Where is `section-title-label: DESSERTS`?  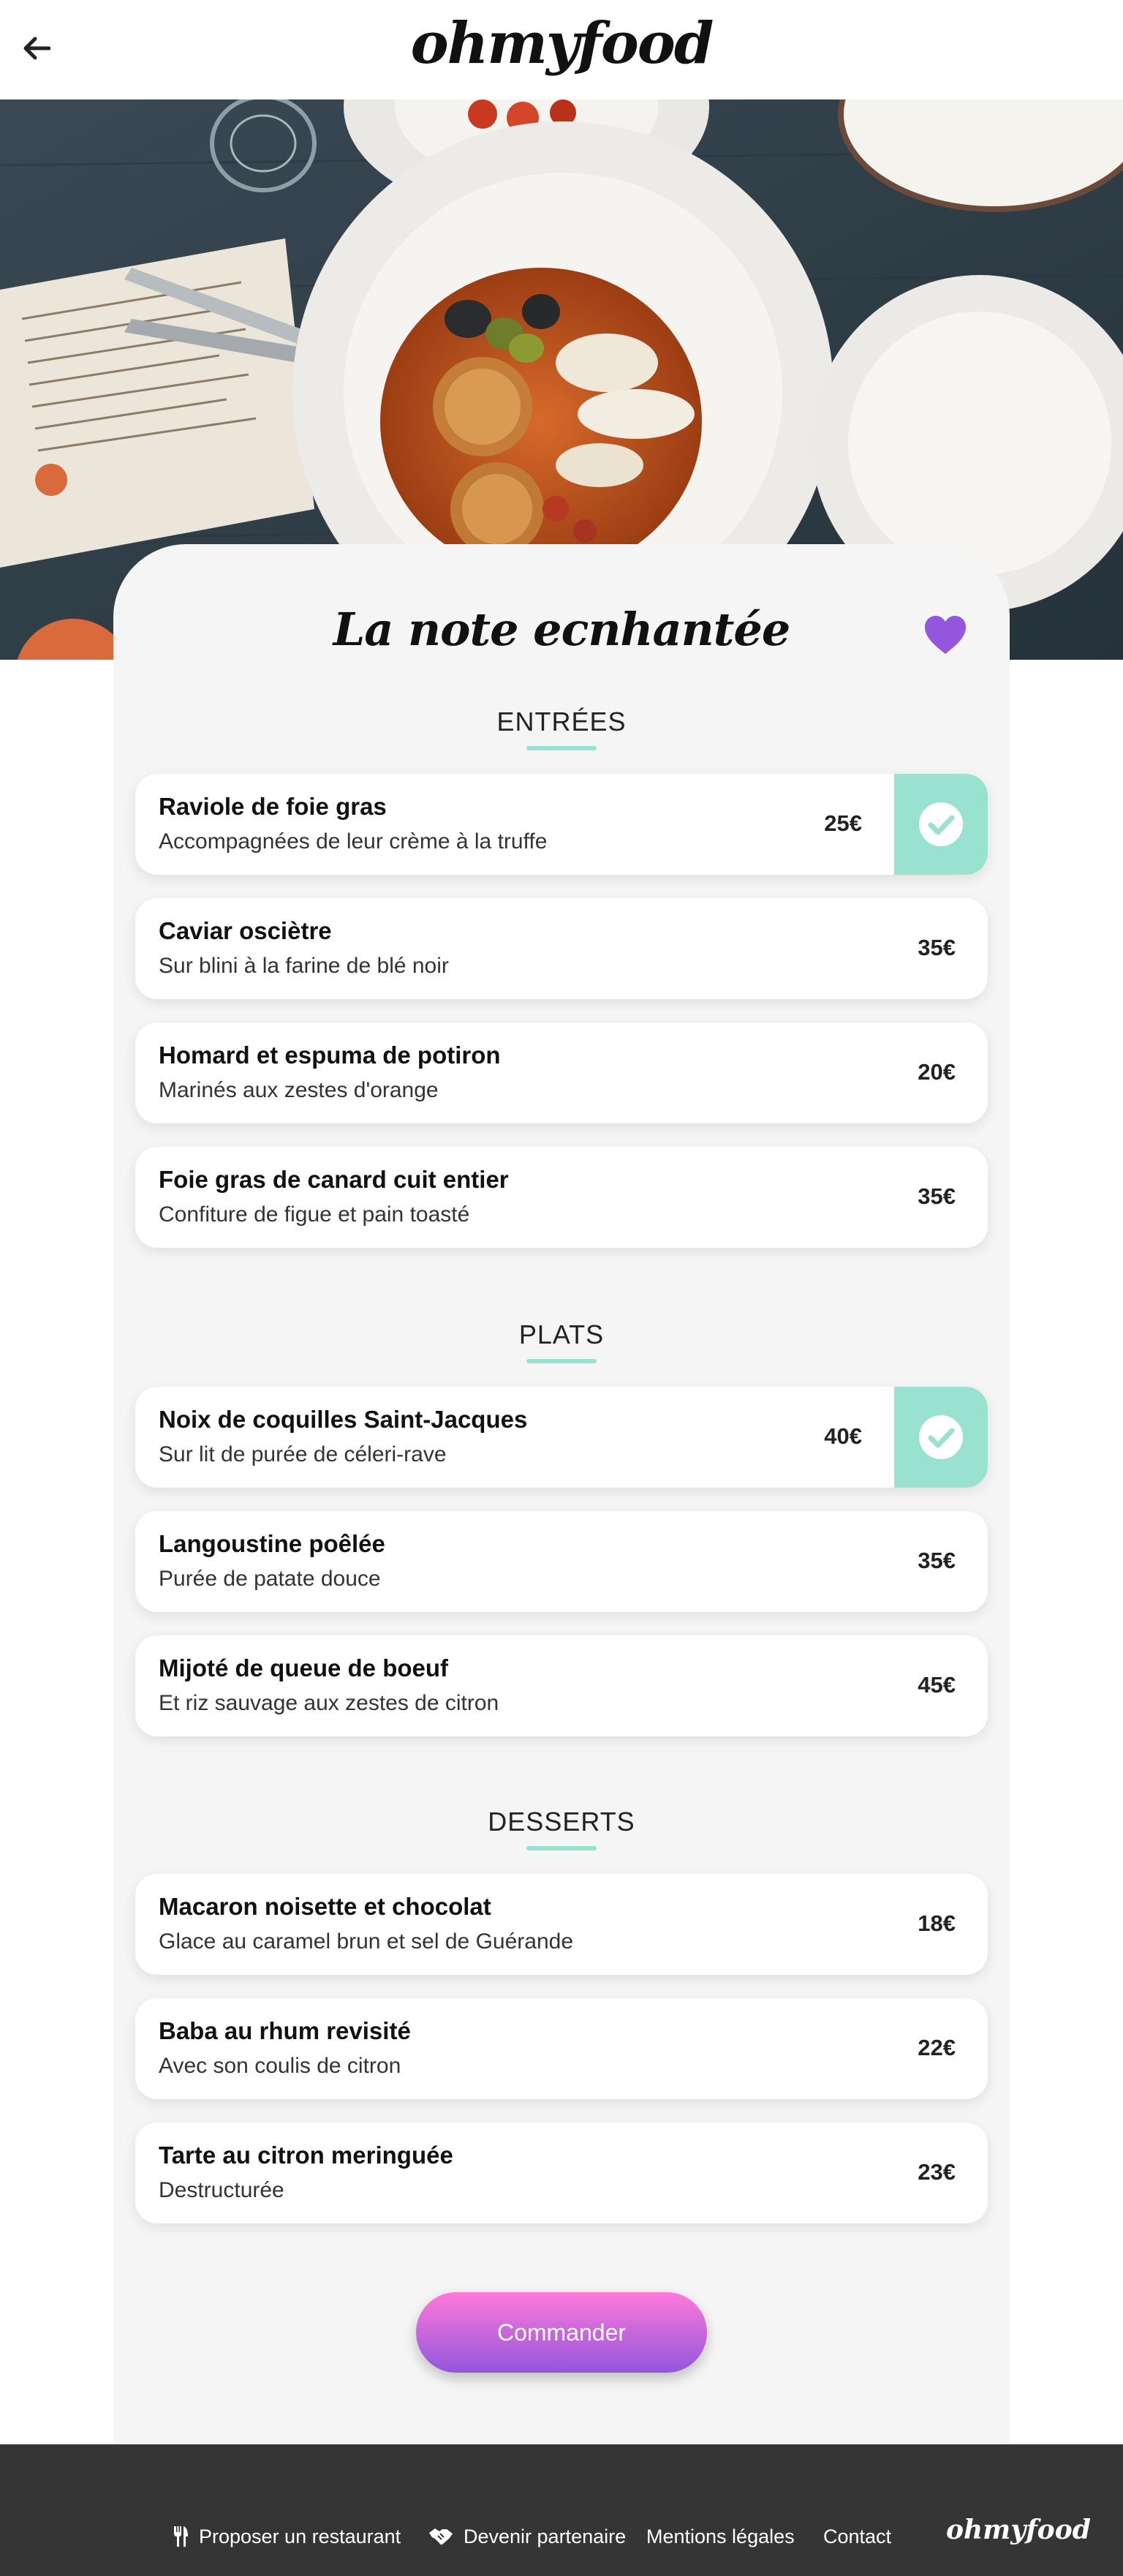
section-title-label: DESSERTS is located at coordinates (561, 1822).